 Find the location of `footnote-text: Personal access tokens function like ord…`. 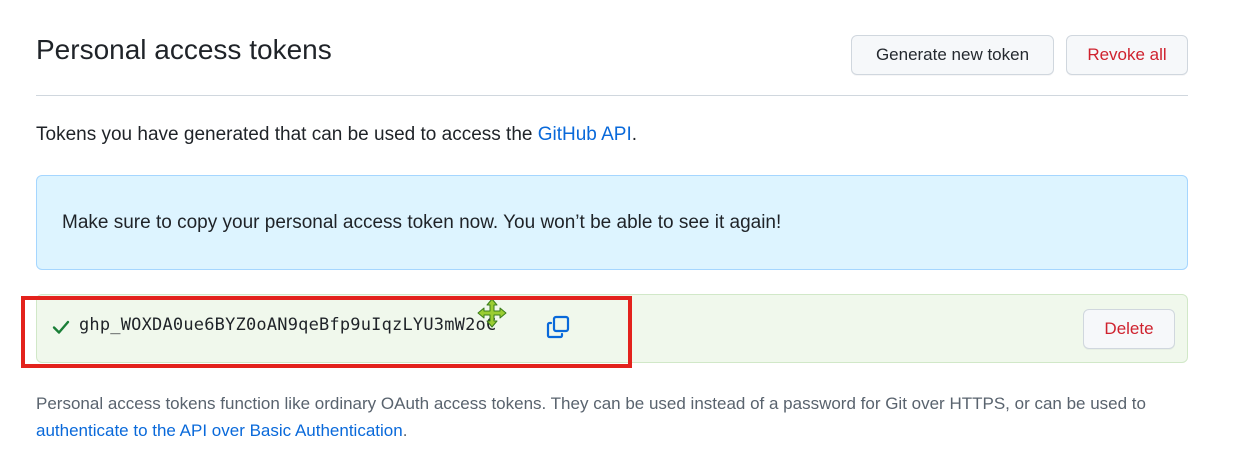

footnote-text: Personal access tokens function like ord… is located at coordinates (591, 403).